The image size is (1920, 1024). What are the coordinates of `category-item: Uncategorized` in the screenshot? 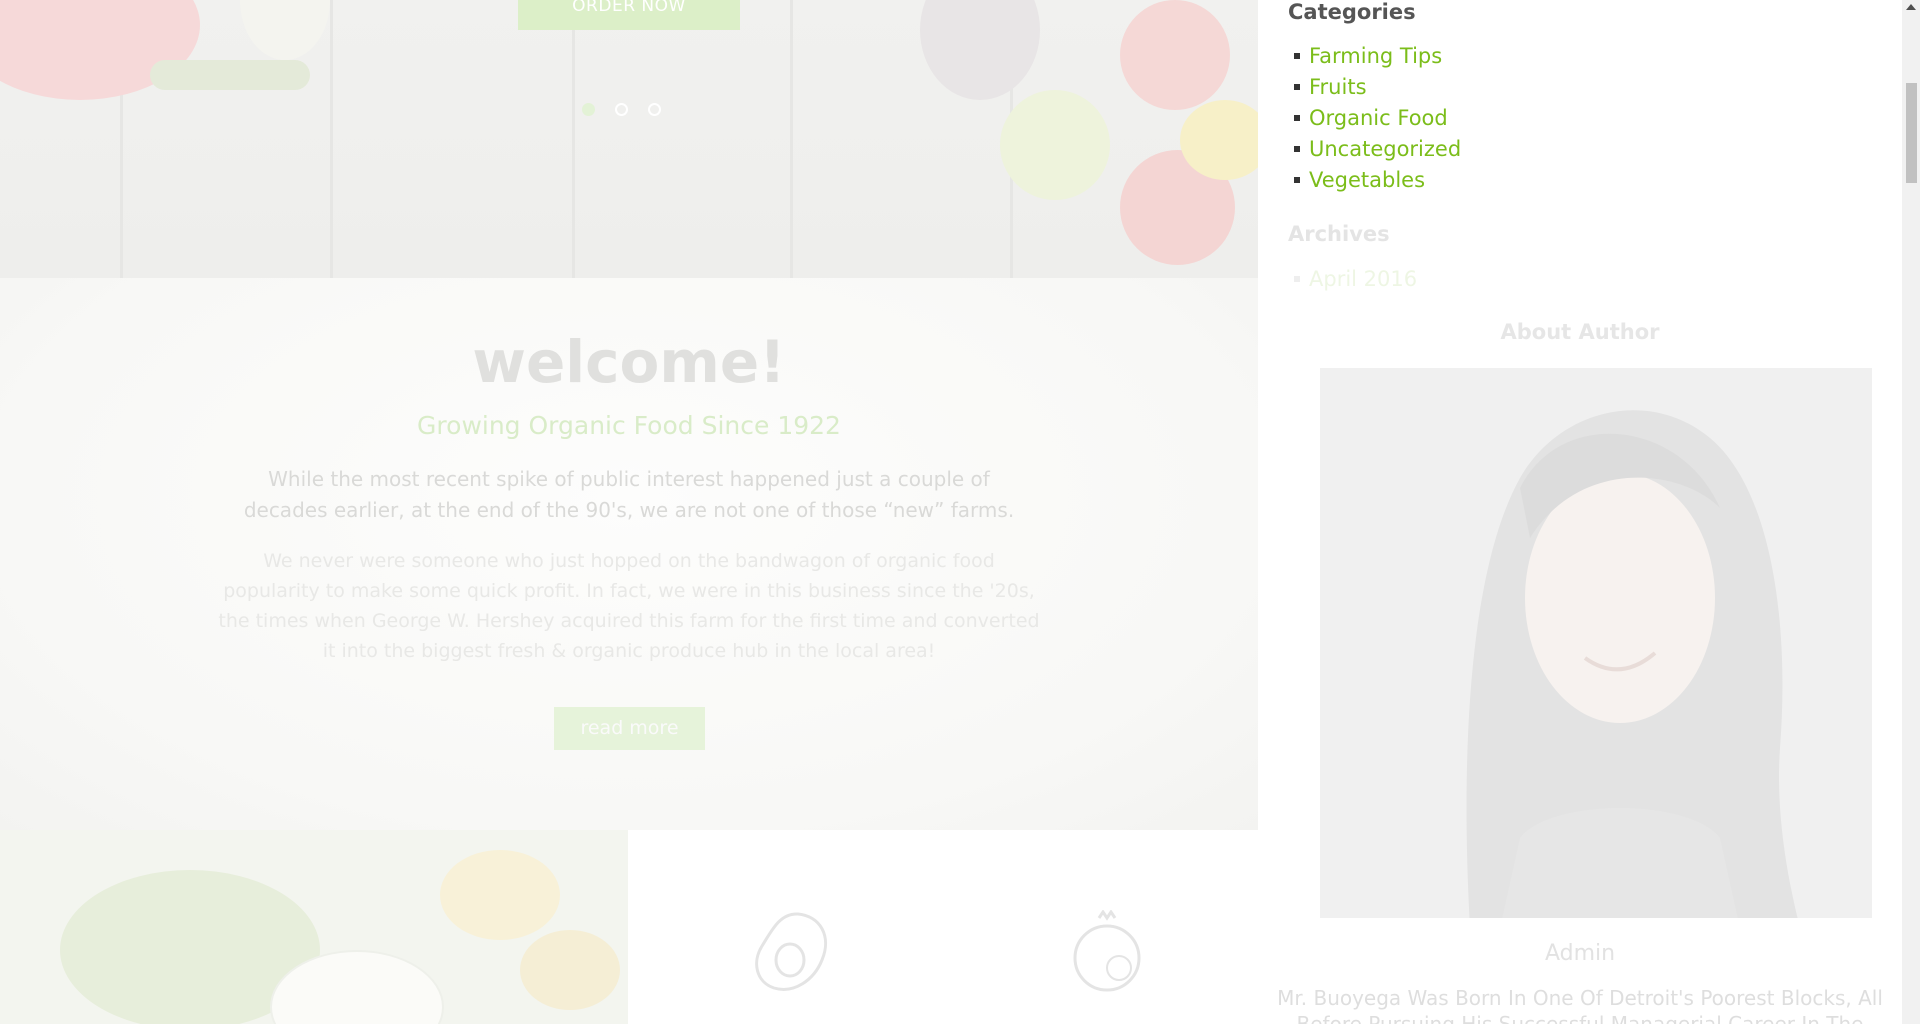 It's located at (1377, 148).